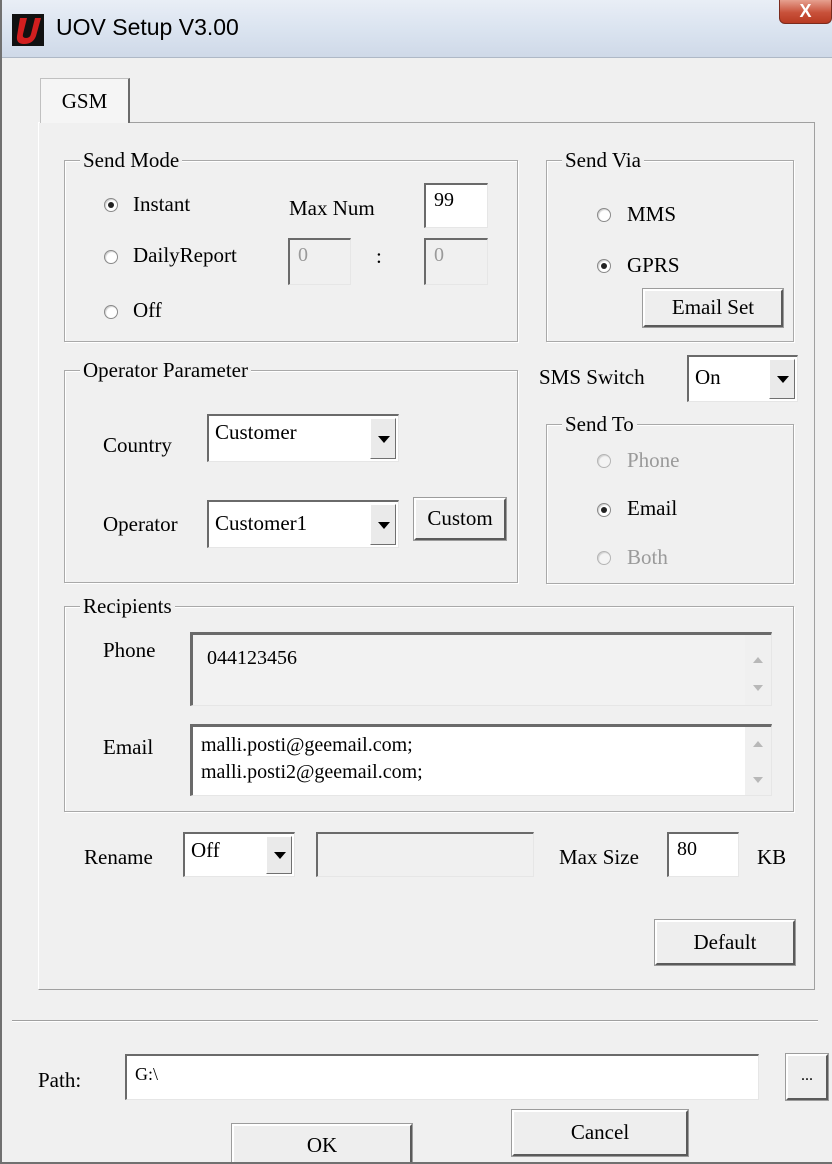 This screenshot has width=832, height=1164. What do you see at coordinates (772, 857) in the screenshot?
I see `max-size-unit: KB` at bounding box center [772, 857].